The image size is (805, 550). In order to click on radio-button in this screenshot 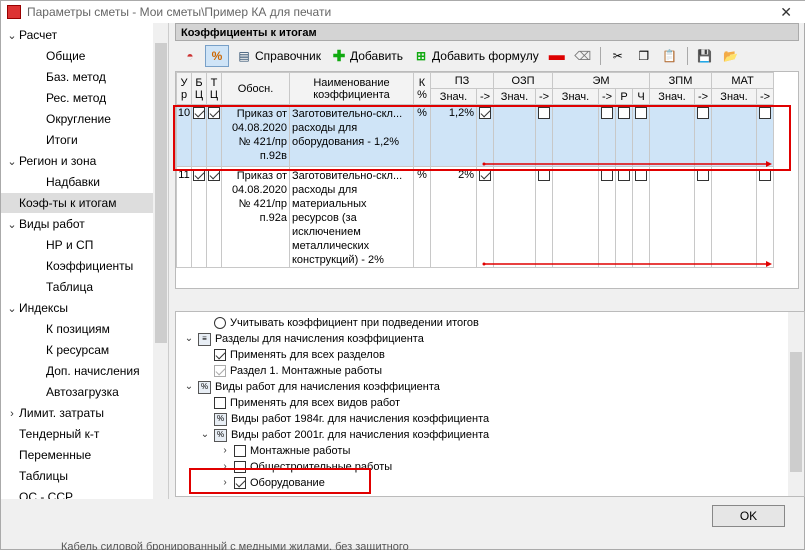, I will do `click(220, 323)`.